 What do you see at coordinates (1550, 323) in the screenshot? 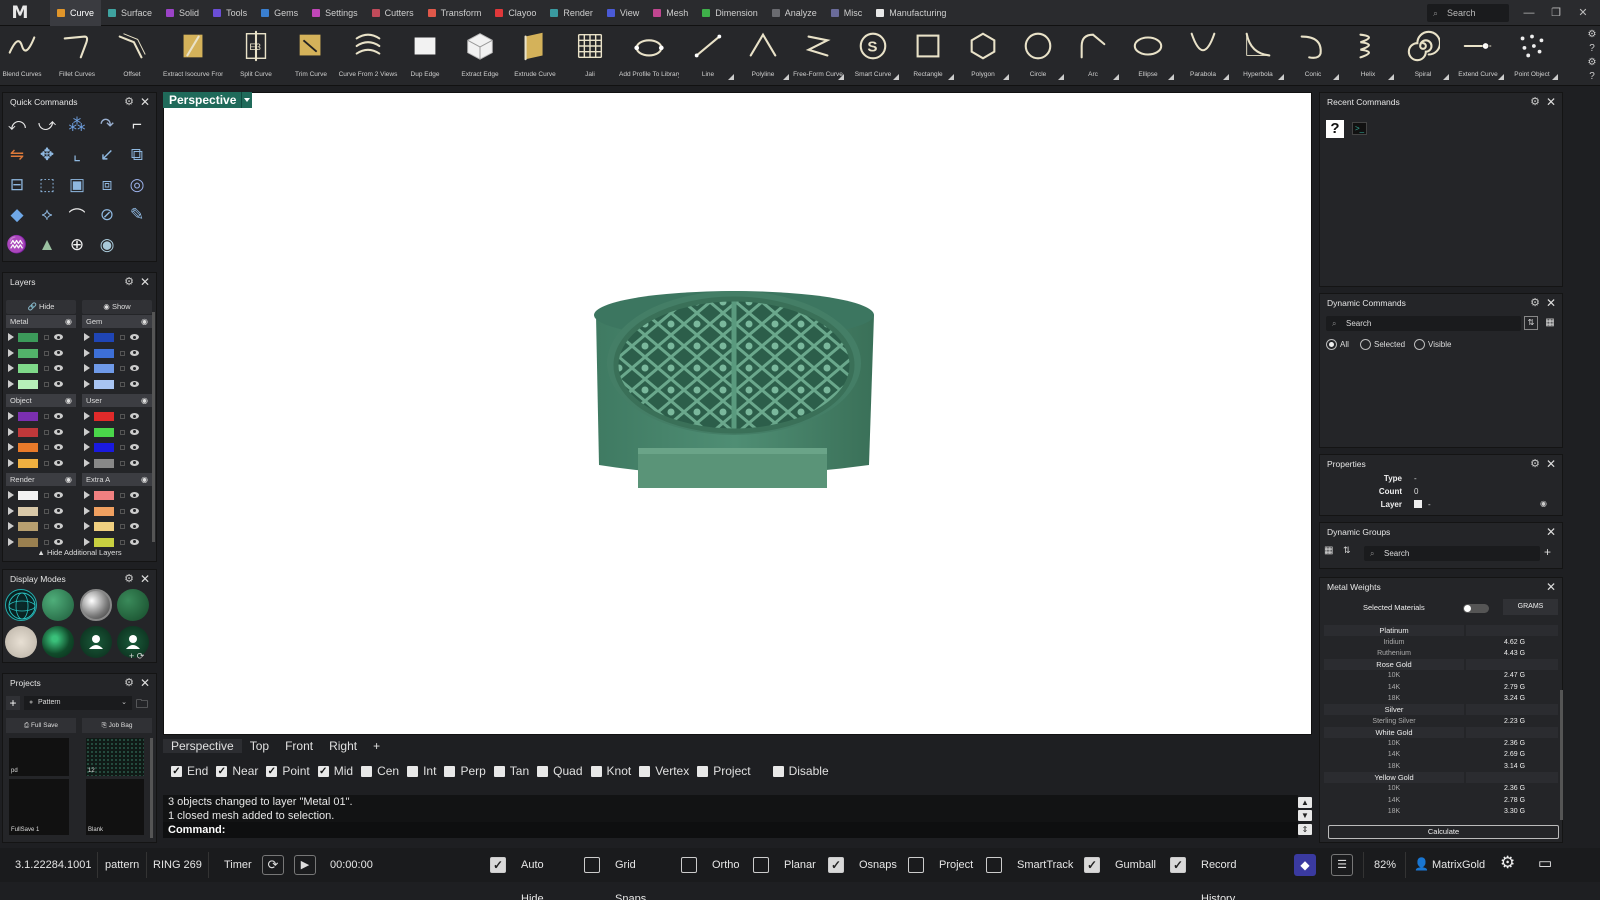
I see `list-view-icon: ▦` at bounding box center [1550, 323].